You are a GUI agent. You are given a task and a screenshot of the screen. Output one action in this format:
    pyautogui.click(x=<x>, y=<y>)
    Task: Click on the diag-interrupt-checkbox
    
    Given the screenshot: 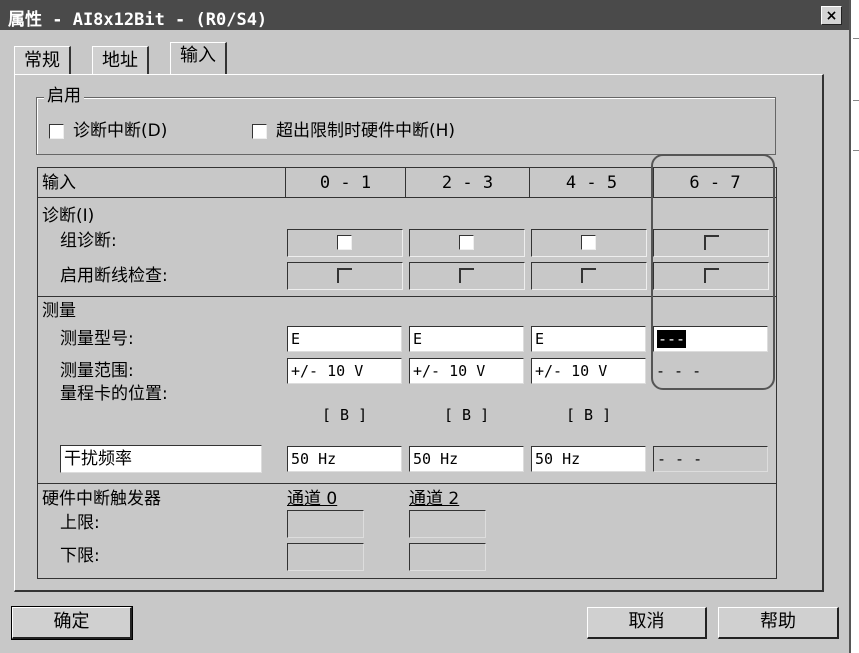 What is the action you would take?
    pyautogui.click(x=56, y=131)
    